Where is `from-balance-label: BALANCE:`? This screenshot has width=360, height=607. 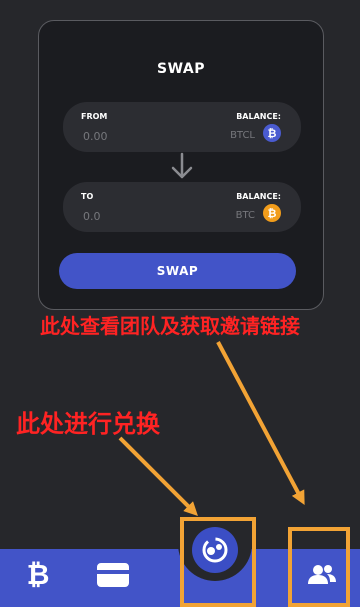 from-balance-label: BALANCE: is located at coordinates (258, 116).